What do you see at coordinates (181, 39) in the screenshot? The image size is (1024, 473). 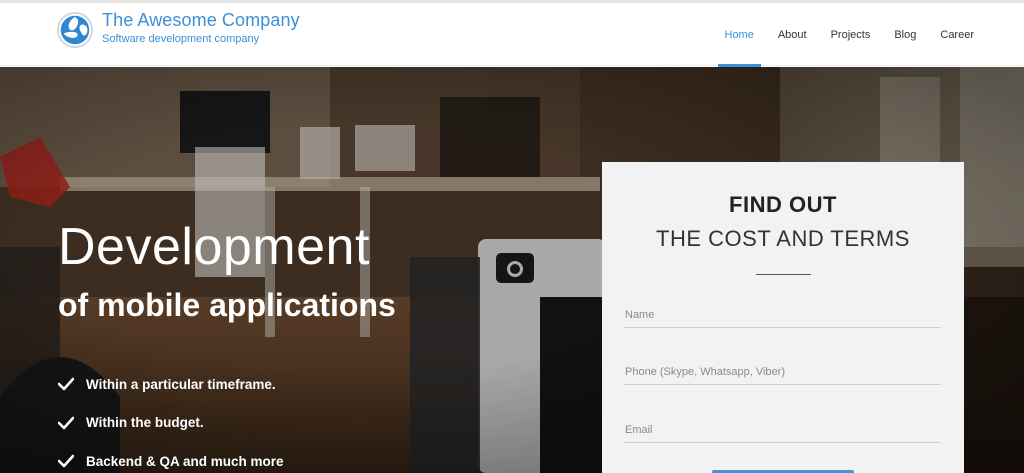 I see `brand-subtitle: Software development company` at bounding box center [181, 39].